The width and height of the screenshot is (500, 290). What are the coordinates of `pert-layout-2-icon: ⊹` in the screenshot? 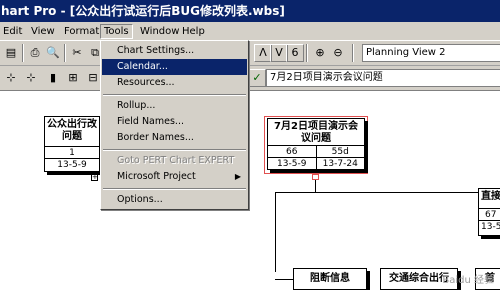 It's located at (31, 78).